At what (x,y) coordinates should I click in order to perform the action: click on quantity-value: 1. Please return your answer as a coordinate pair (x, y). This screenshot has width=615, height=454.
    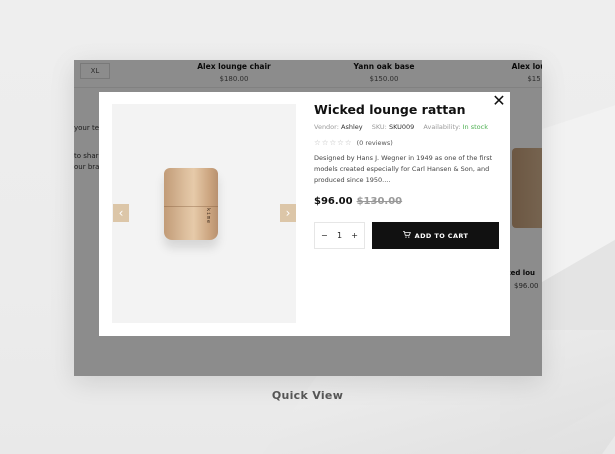
    Looking at the image, I should click on (339, 235).